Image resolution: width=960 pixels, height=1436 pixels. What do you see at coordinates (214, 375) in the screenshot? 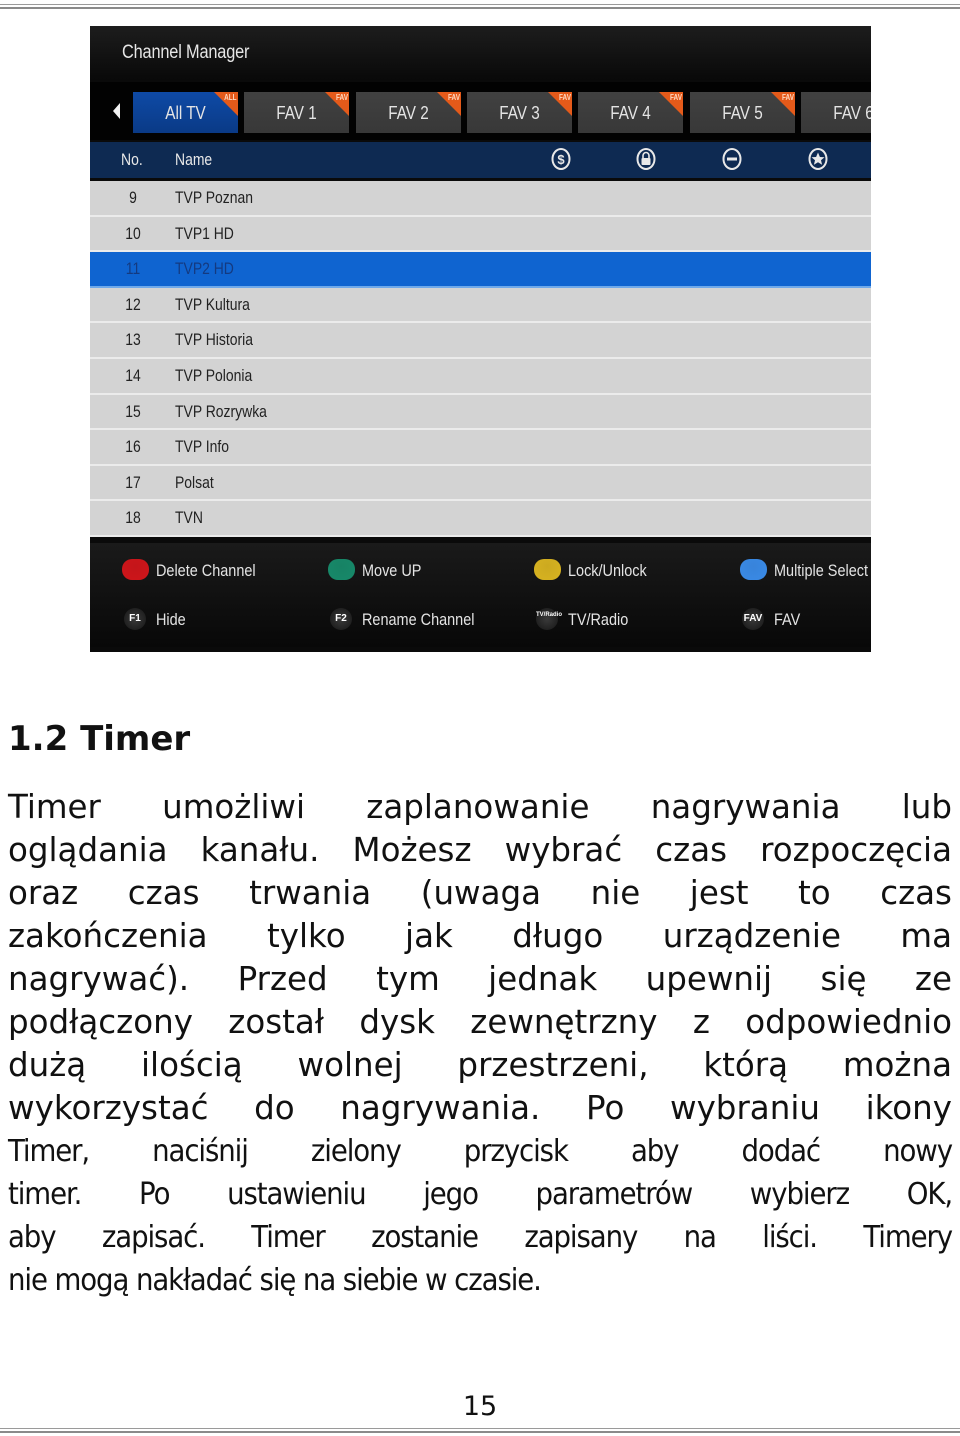
I see `channel-name: TVP Polonia` at bounding box center [214, 375].